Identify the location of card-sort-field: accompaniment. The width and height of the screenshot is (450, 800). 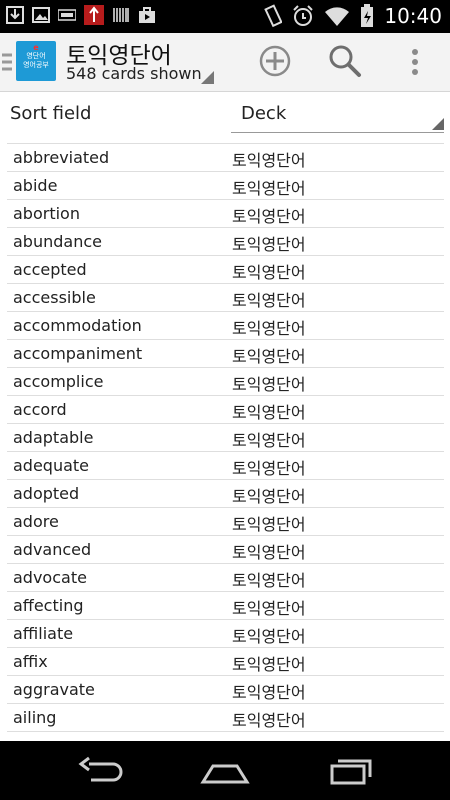
(78, 353).